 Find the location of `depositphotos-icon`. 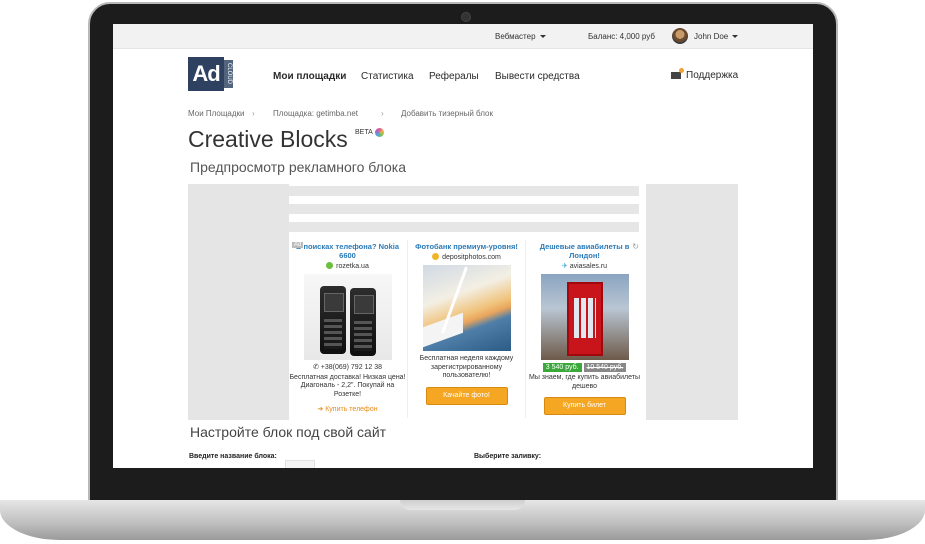

depositphotos-icon is located at coordinates (436, 256).